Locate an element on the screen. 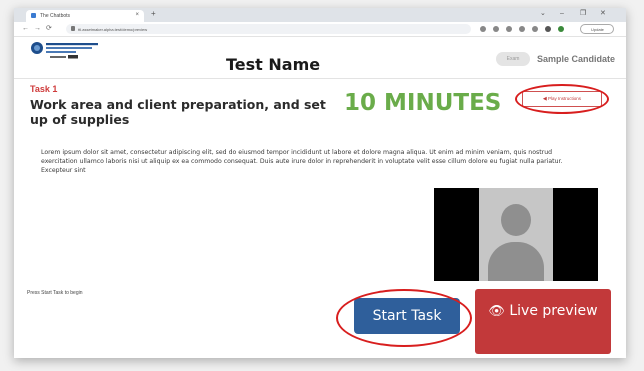 The width and height of the screenshot is (644, 371). organization-logo is located at coordinates (64, 50).